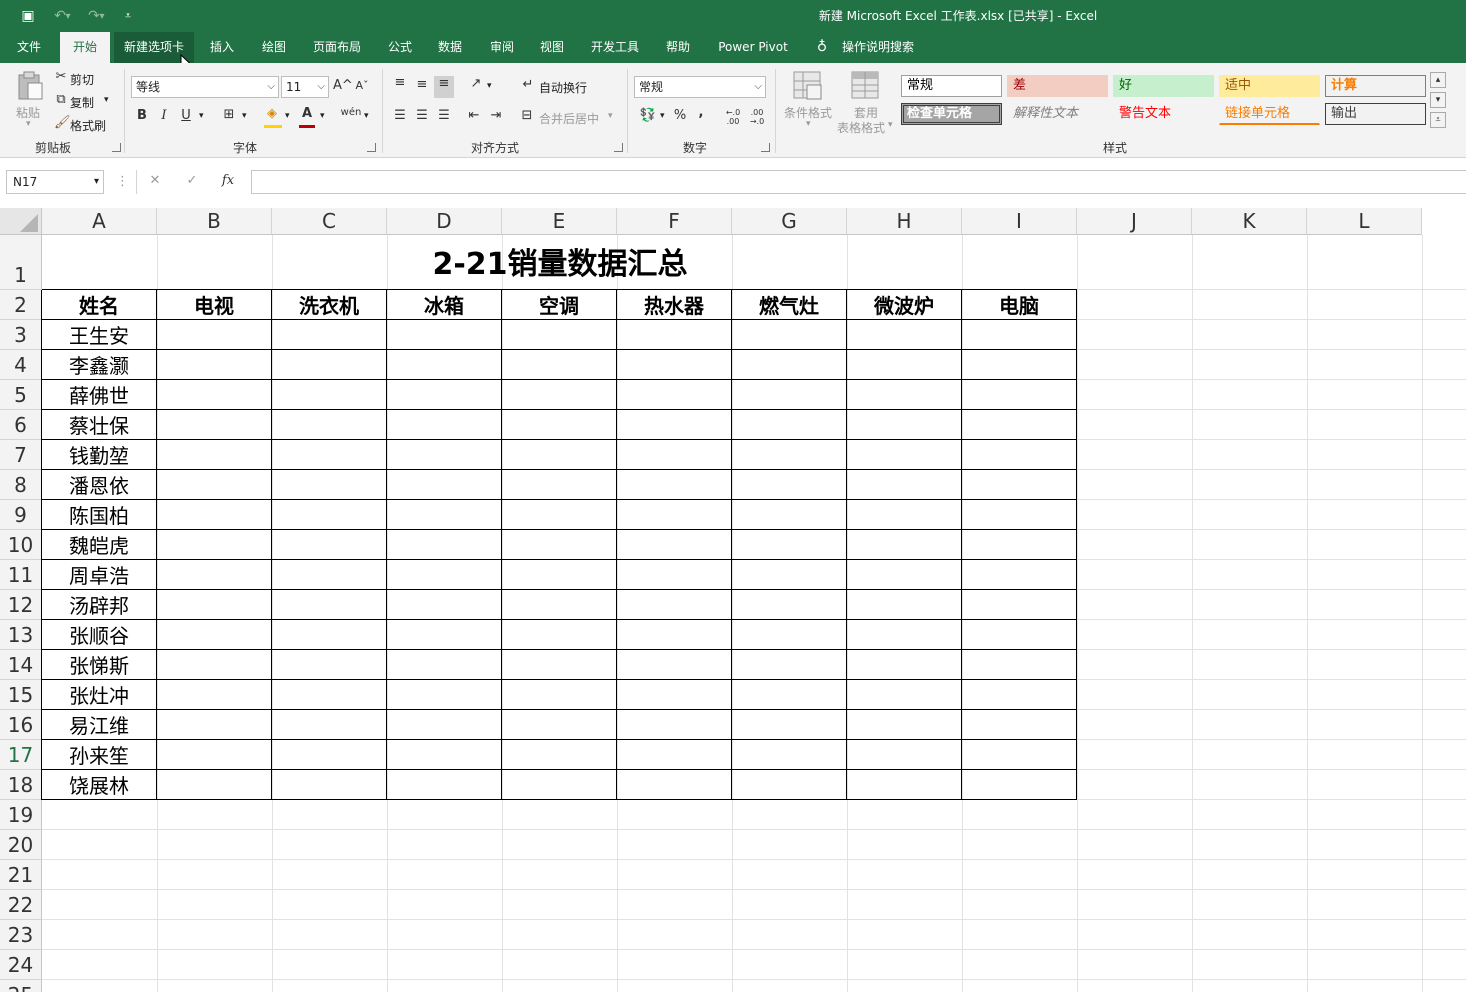 The height and width of the screenshot is (992, 1466). I want to click on conditional-formatting-icon, so click(808, 86).